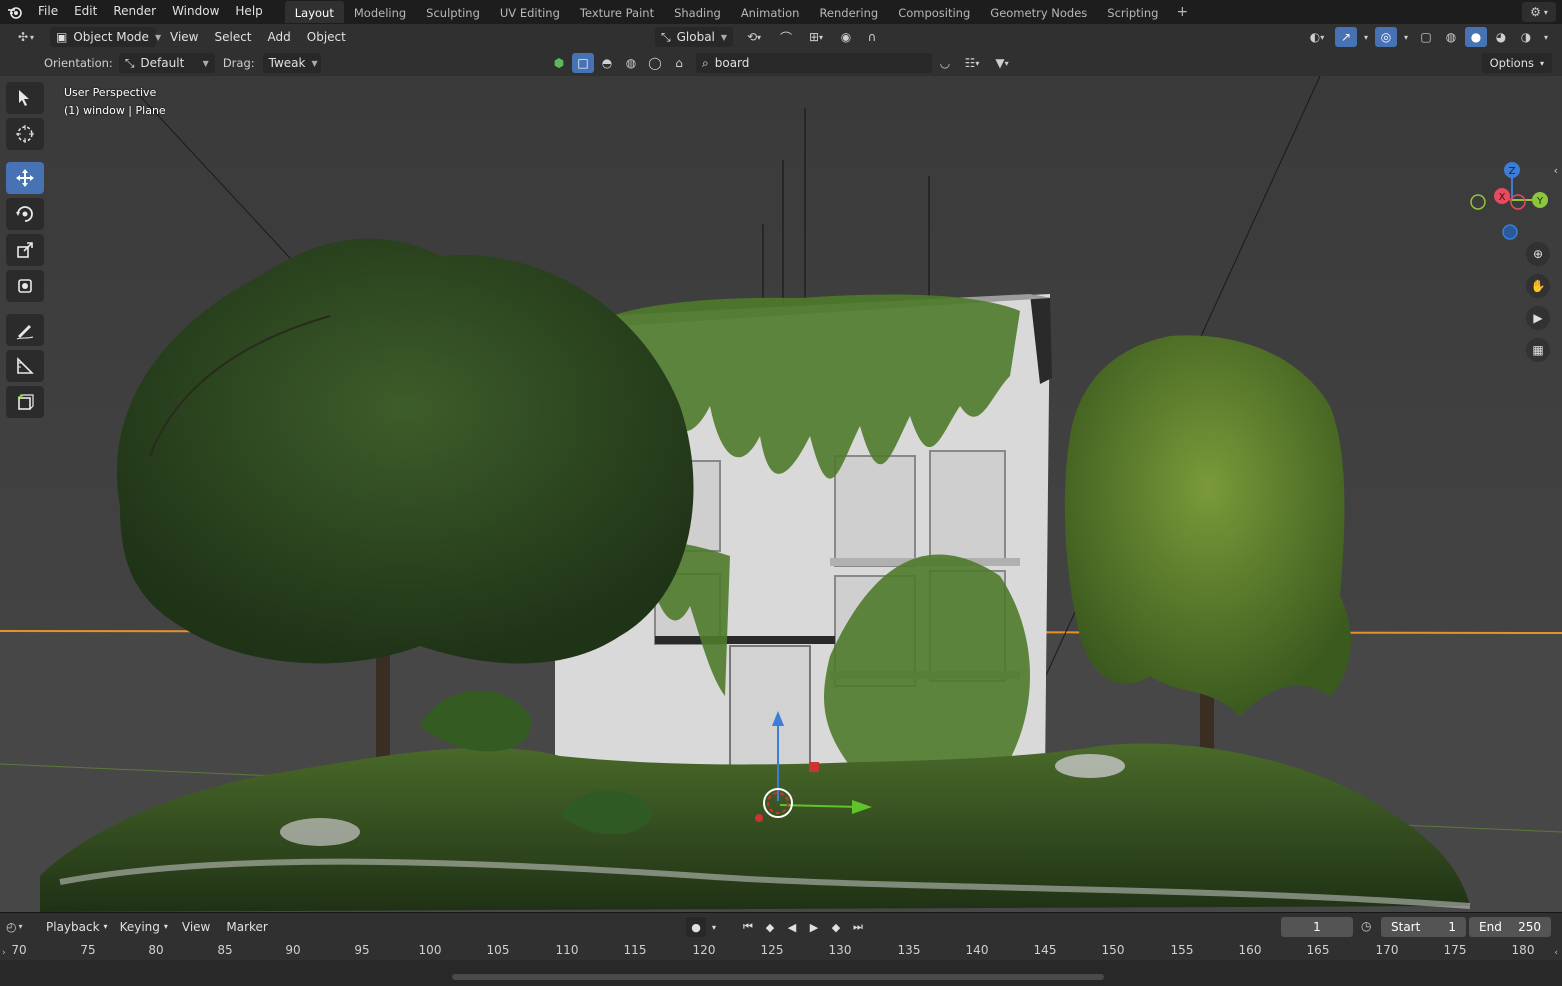 This screenshot has width=1562, height=986. What do you see at coordinates (1406, 37) in the screenshot?
I see `overlay-dropdown-icon: ▾` at bounding box center [1406, 37].